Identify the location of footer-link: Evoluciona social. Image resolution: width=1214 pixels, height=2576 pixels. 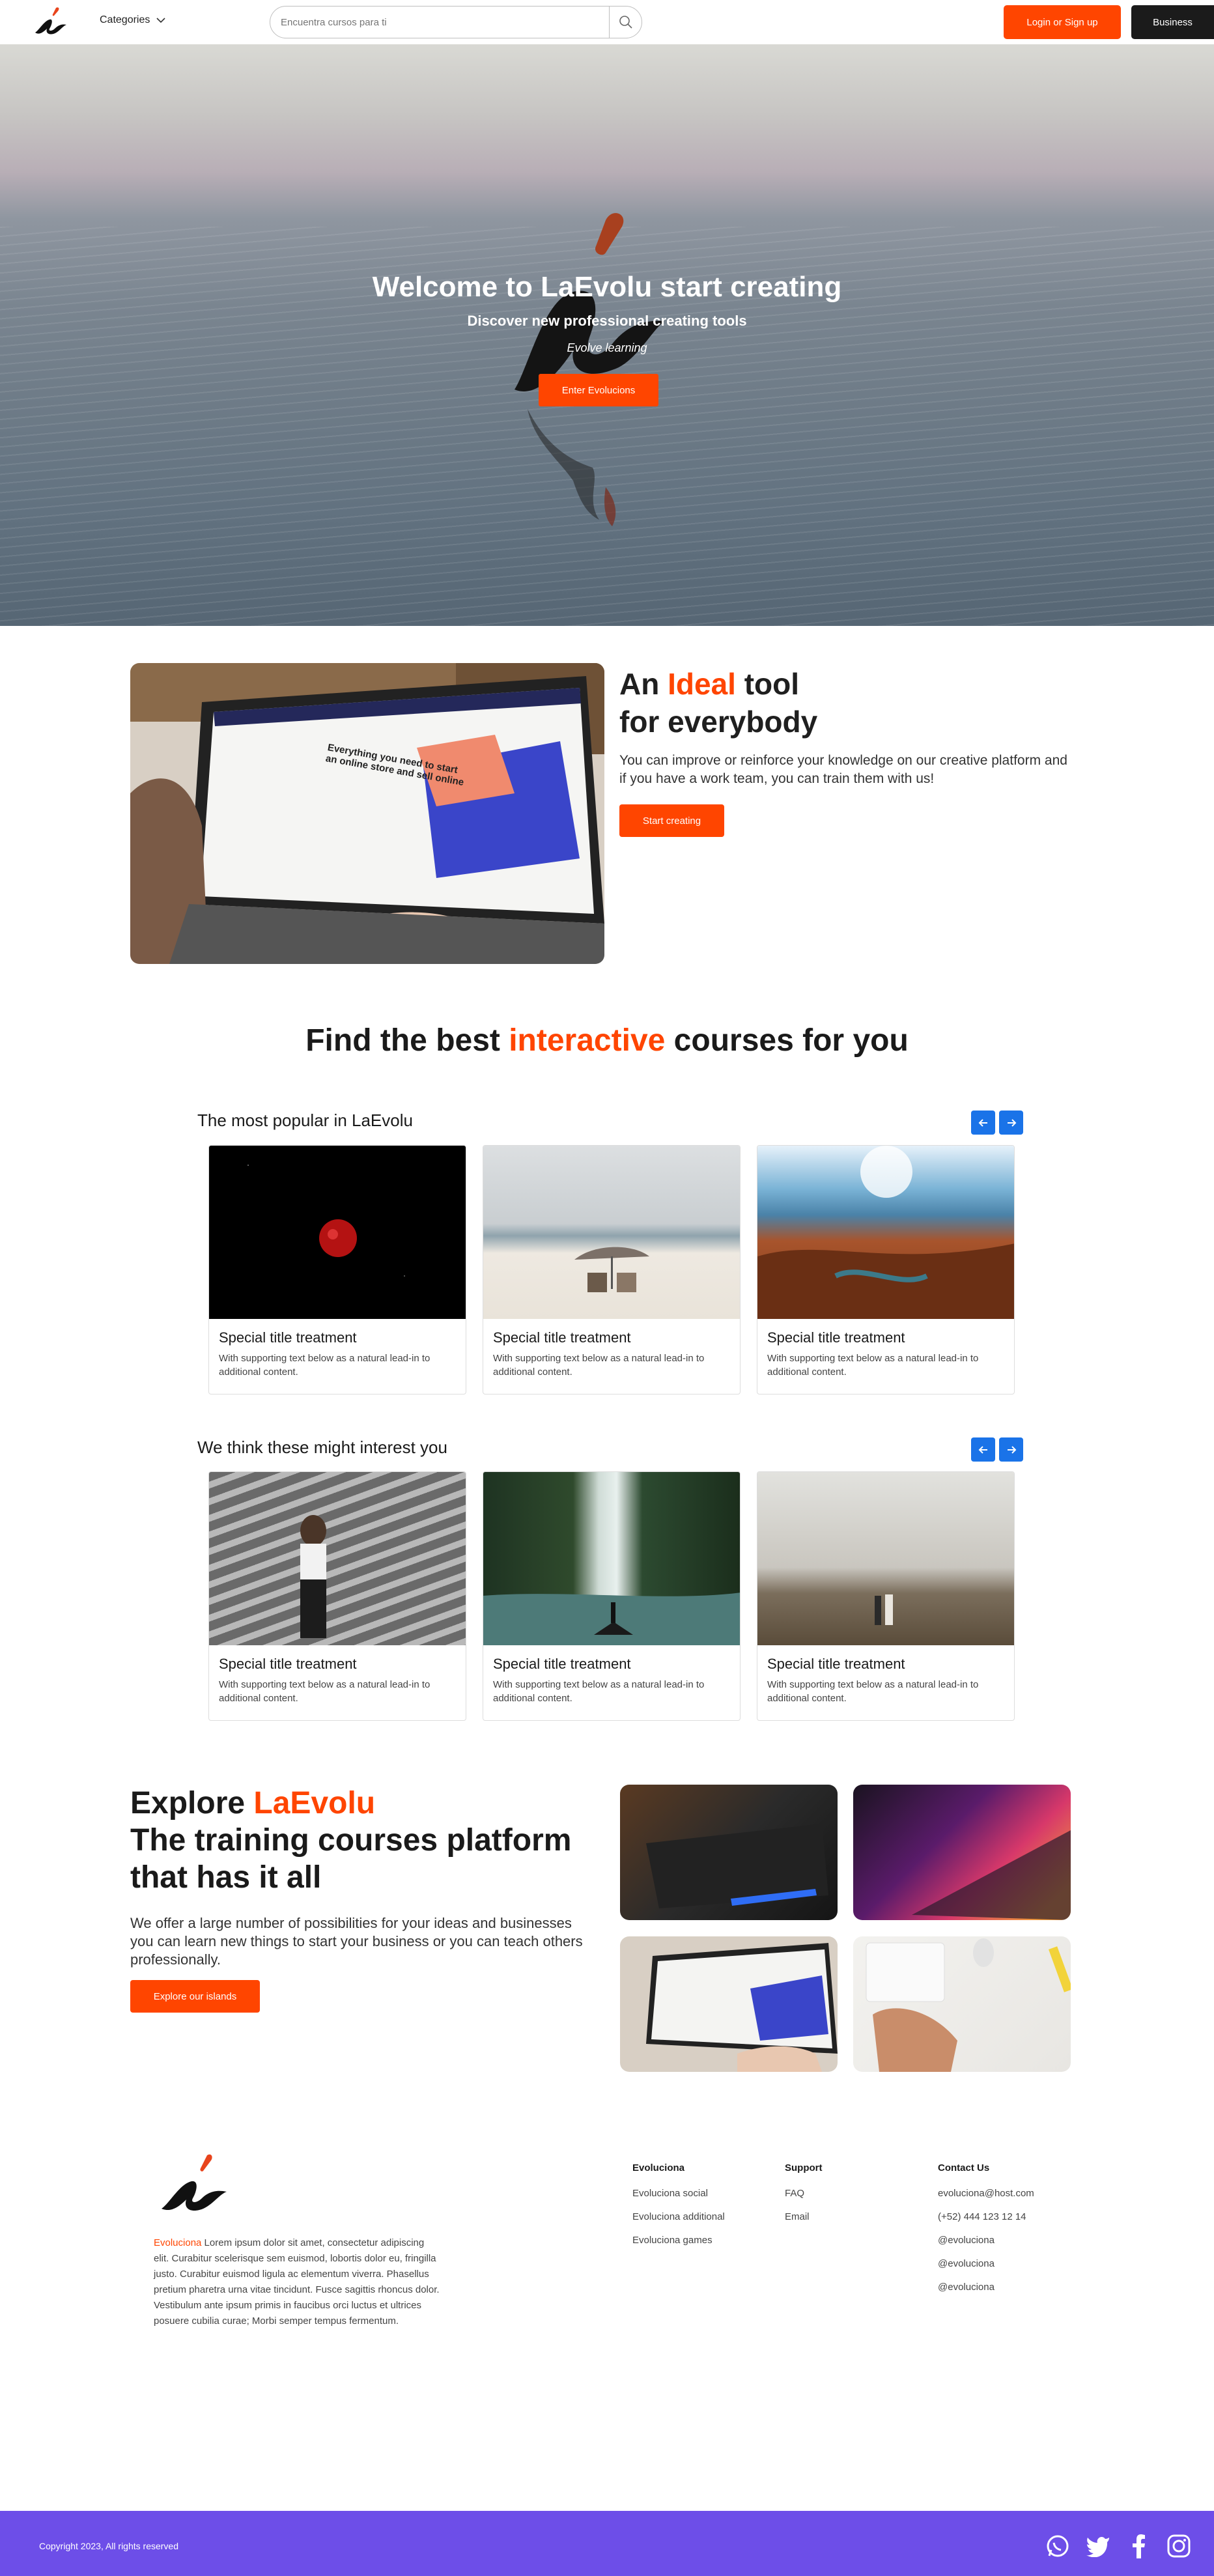
(678, 2193).